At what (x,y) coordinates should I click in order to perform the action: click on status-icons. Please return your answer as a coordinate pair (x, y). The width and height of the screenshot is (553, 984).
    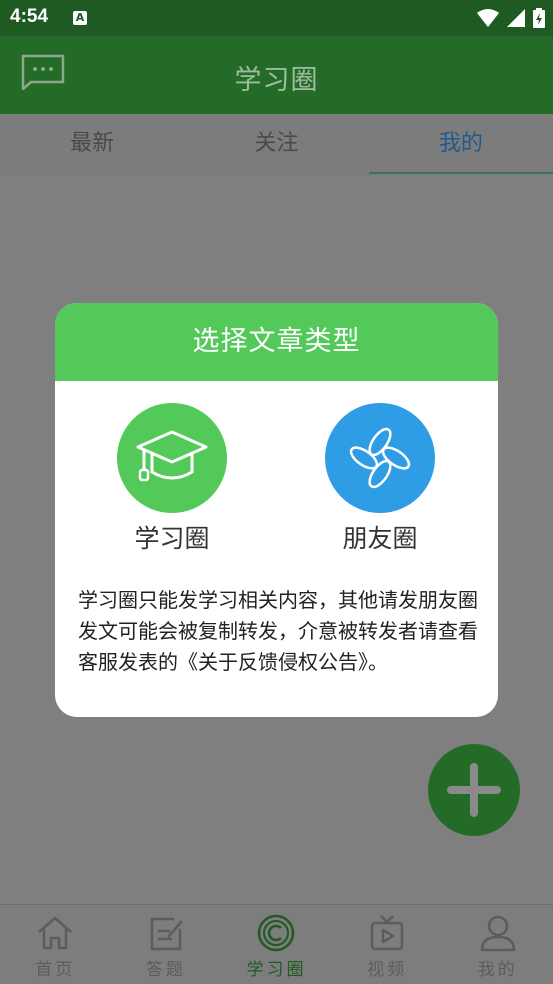
    Looking at the image, I should click on (511, 18).